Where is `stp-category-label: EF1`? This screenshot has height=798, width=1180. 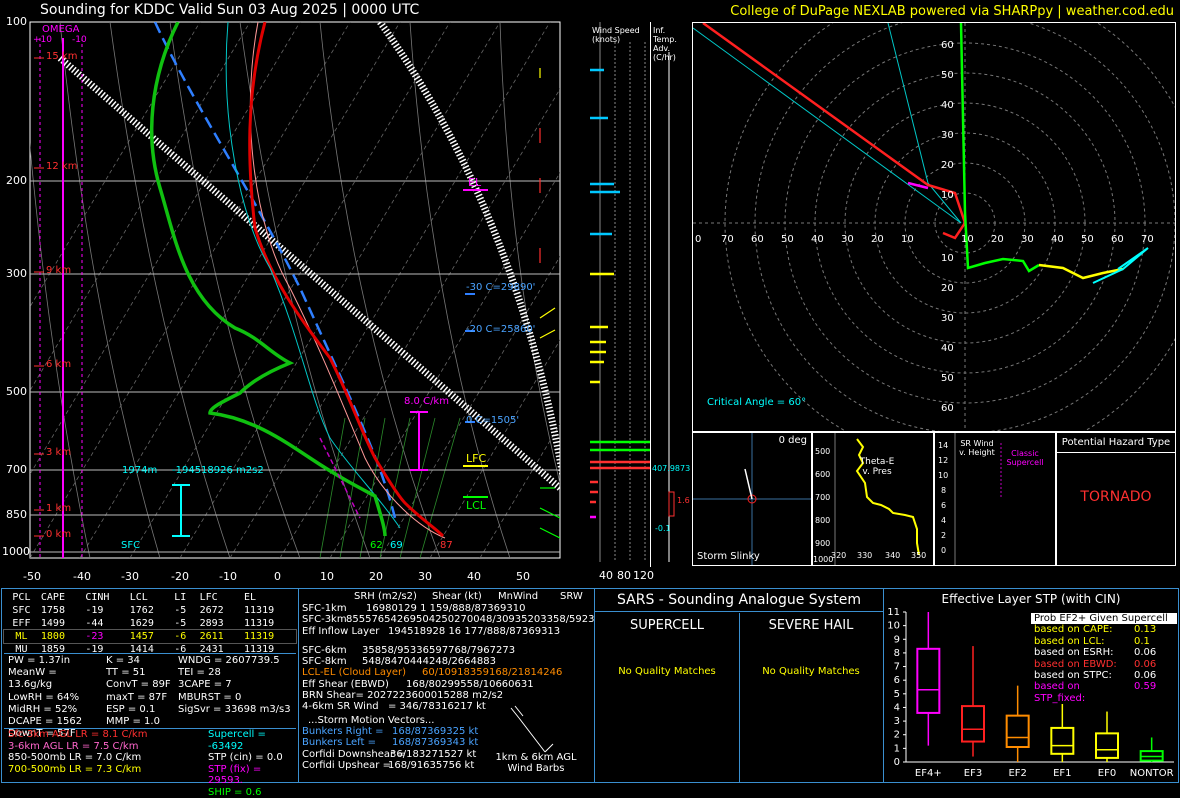
stp-category-label: EF1 is located at coordinates (1062, 773).